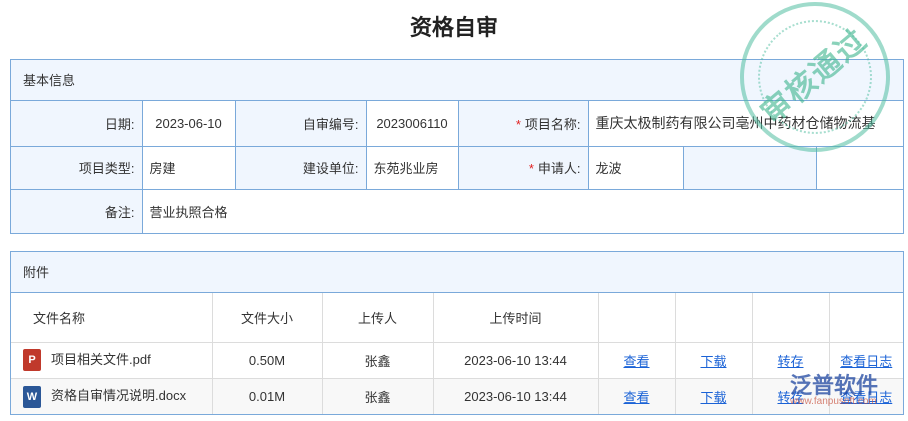 This screenshot has width=908, height=421. I want to click on applicant-label-text: 申请人:, so click(559, 168).